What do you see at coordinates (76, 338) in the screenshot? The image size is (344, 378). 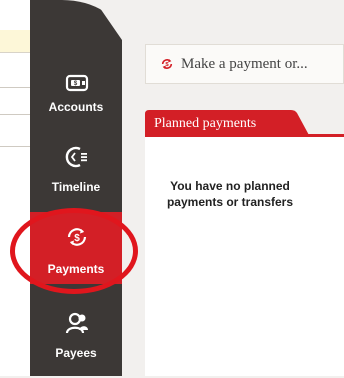 I see `nav-item-payees: Payees` at bounding box center [76, 338].